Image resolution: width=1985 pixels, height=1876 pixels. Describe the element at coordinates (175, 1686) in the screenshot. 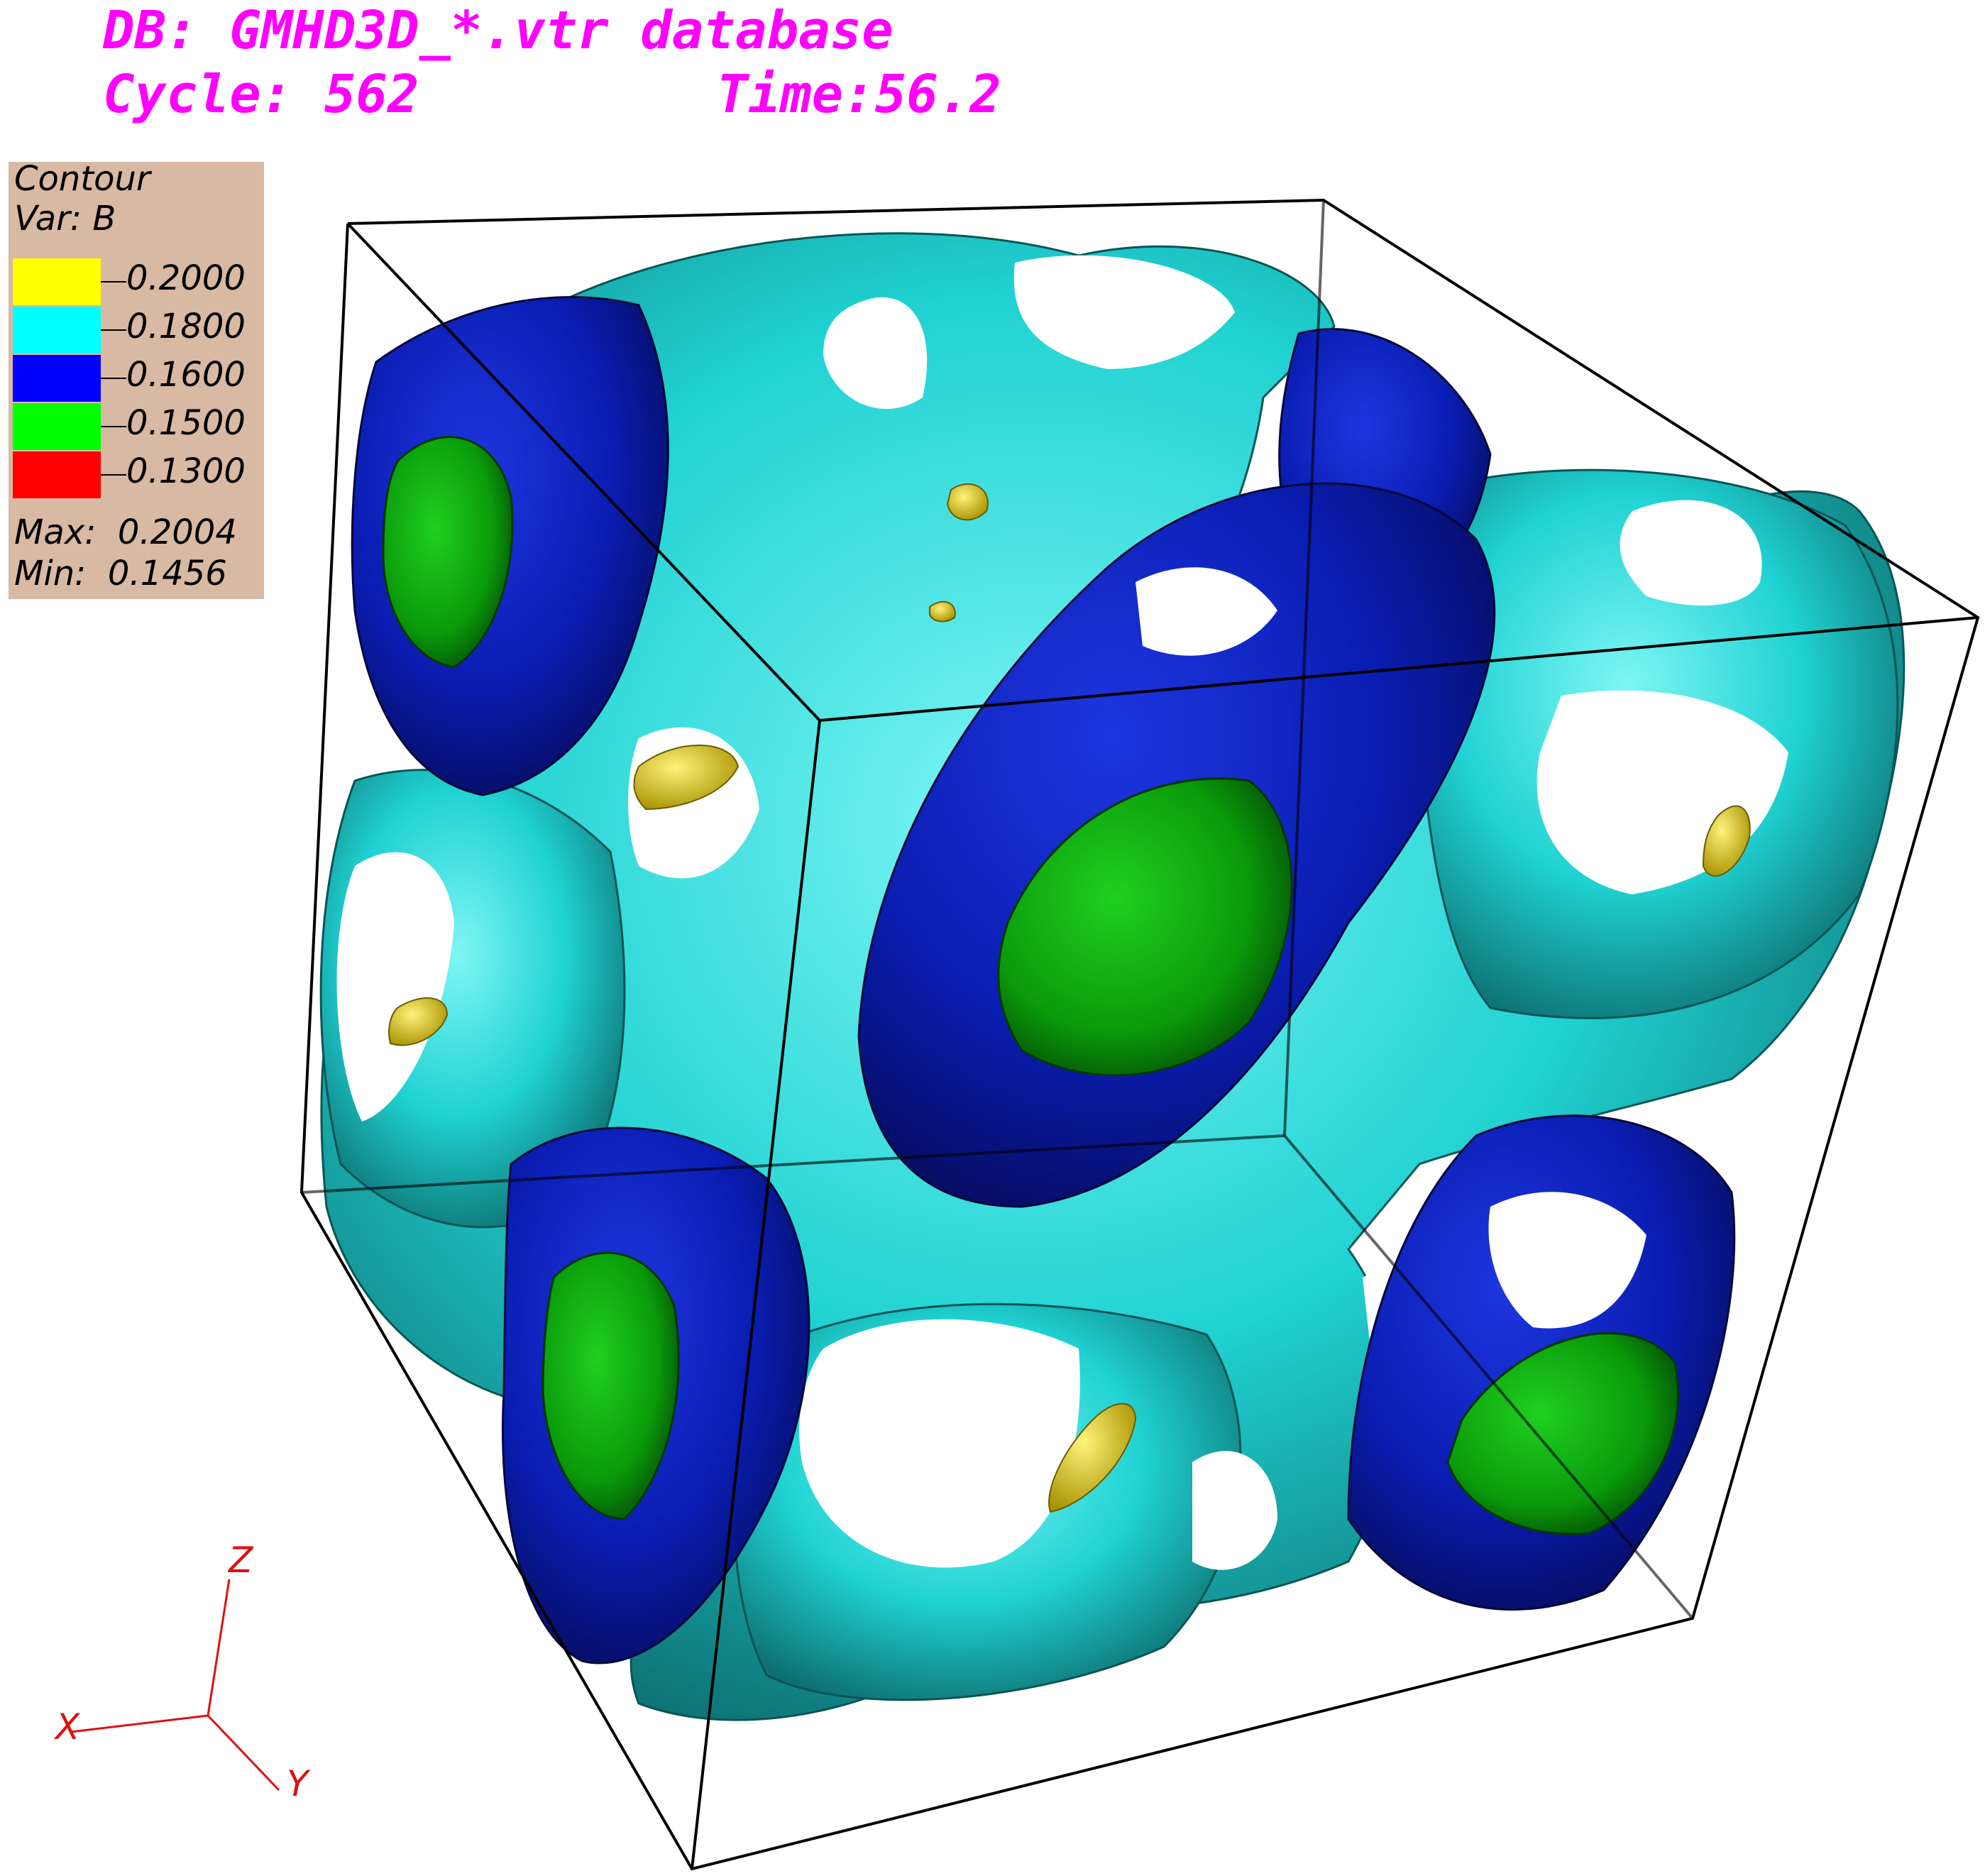

I see `axis-triad` at that location.